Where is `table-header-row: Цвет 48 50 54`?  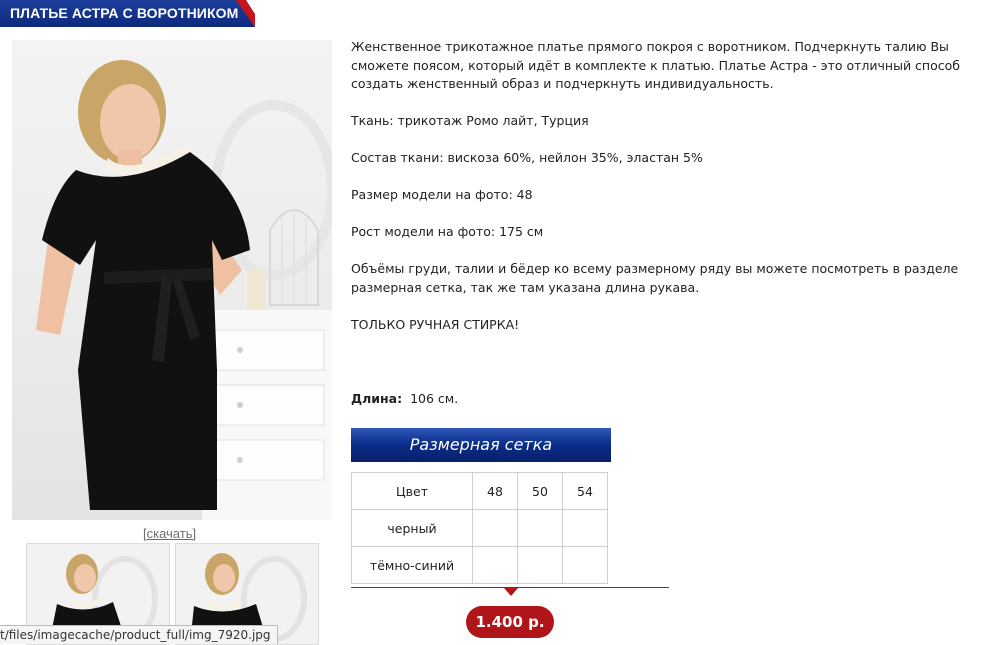
table-header-row: Цвет 48 50 54 is located at coordinates (479, 491).